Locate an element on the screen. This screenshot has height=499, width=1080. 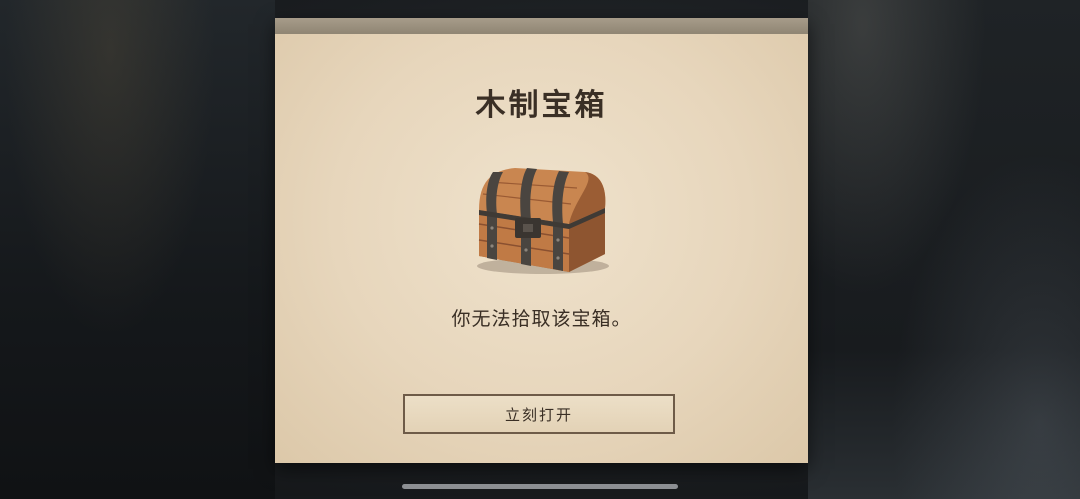
open-now-button: 立刻打开 is located at coordinates (539, 414).